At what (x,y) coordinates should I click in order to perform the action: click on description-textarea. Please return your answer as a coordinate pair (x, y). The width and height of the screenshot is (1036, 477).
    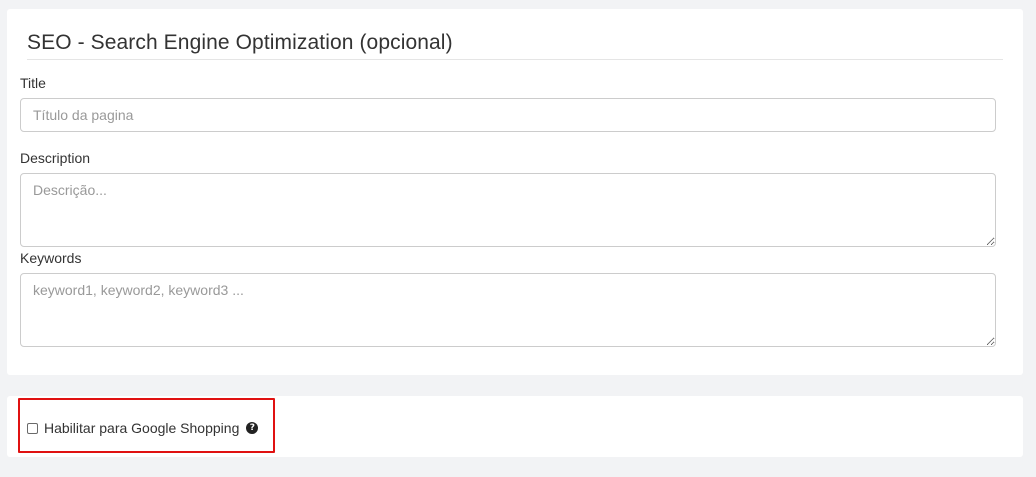
    Looking at the image, I should click on (508, 210).